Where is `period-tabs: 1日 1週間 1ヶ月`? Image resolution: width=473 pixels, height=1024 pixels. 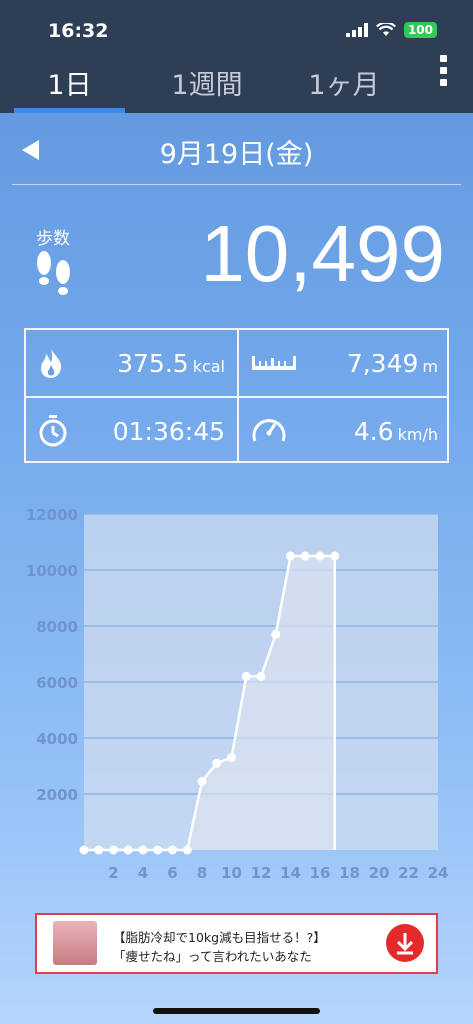
period-tabs: 1日 1週間 1ヶ月 is located at coordinates (236, 84).